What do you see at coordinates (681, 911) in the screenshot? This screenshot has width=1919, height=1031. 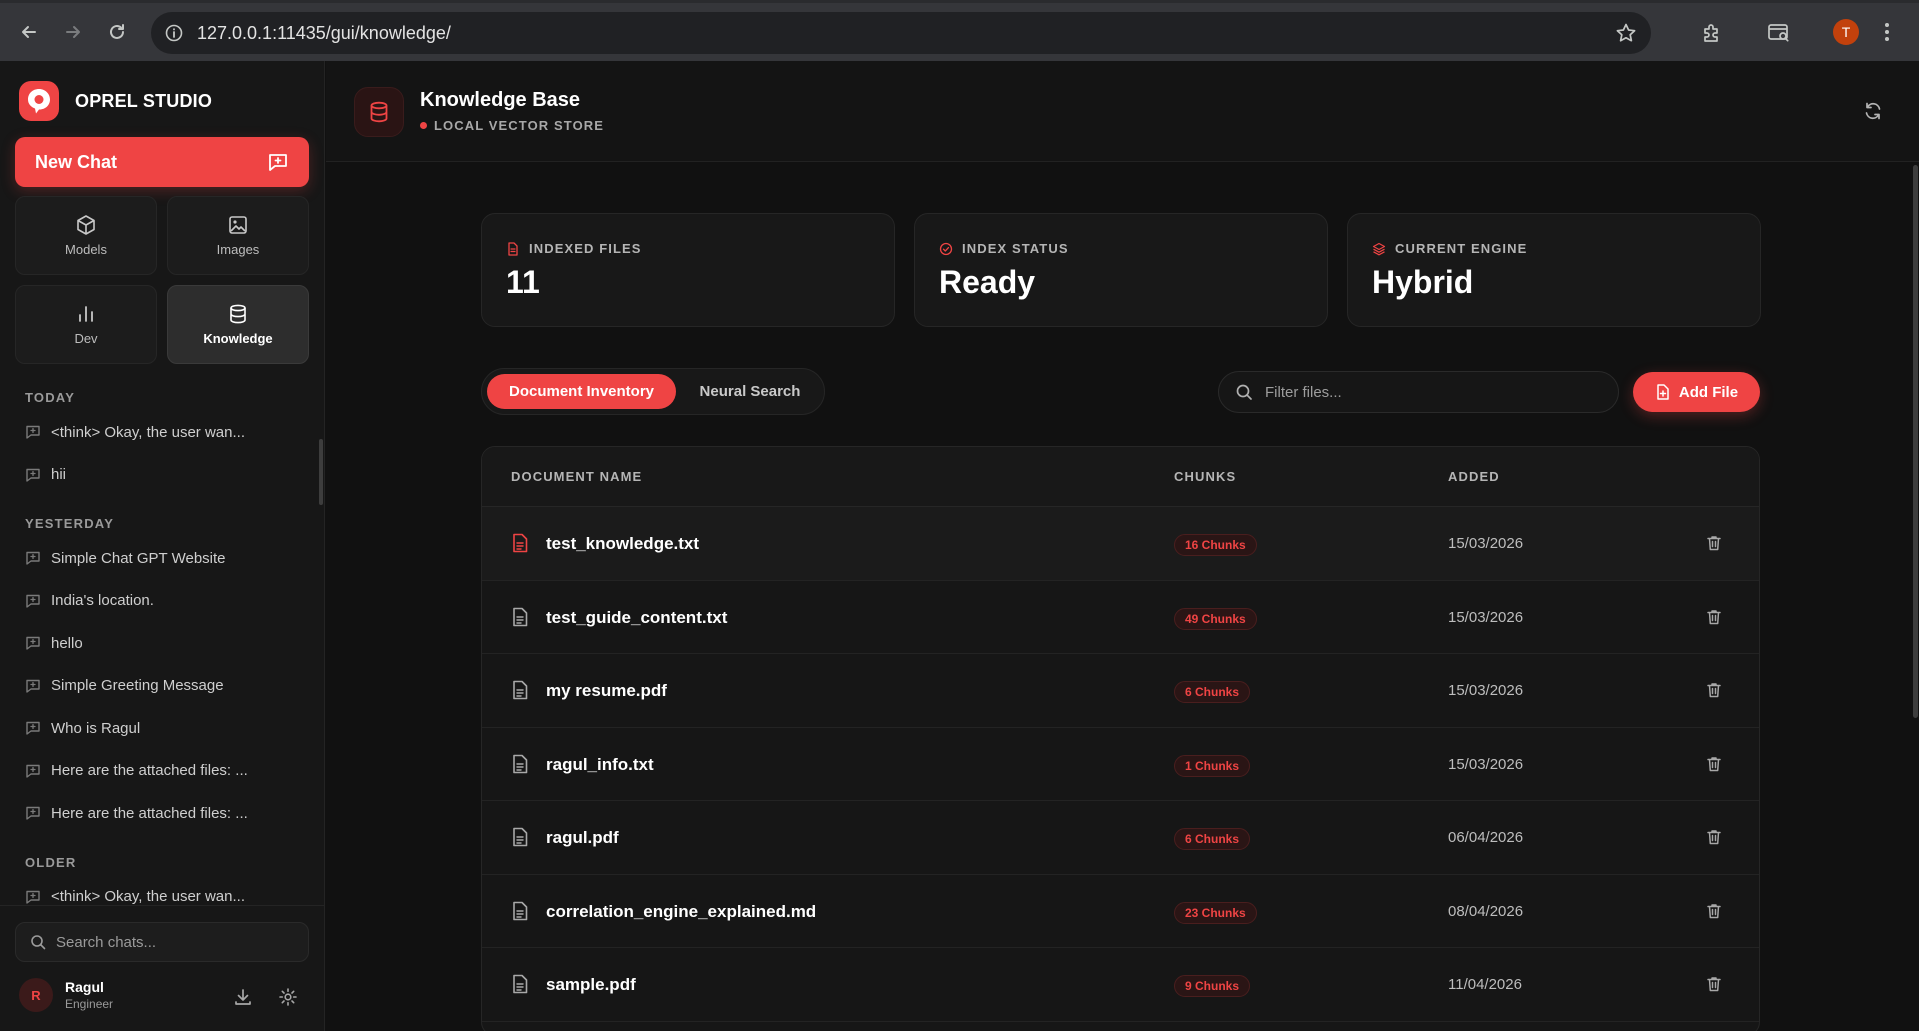 I see `document-name: correlation_engine_explained.md` at bounding box center [681, 911].